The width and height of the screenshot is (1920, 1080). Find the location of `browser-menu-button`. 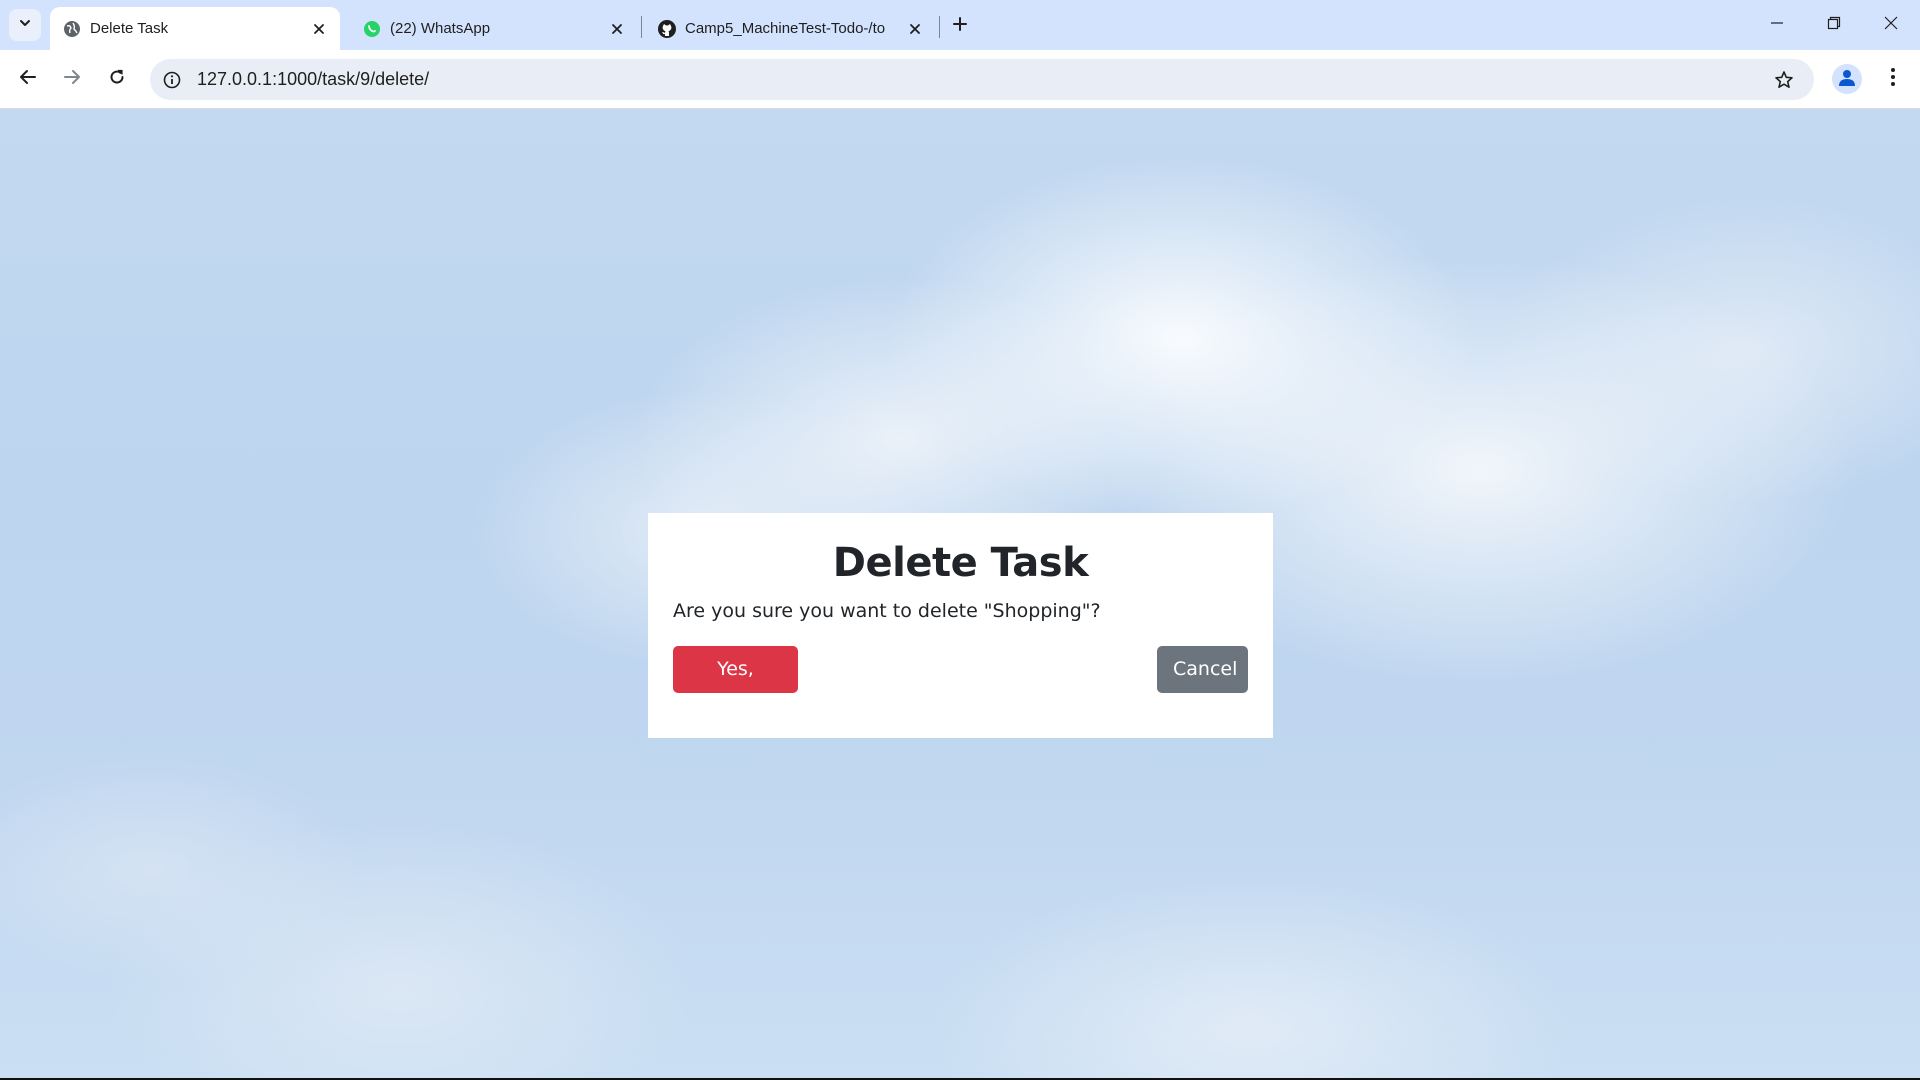

browser-menu-button is located at coordinates (1893, 79).